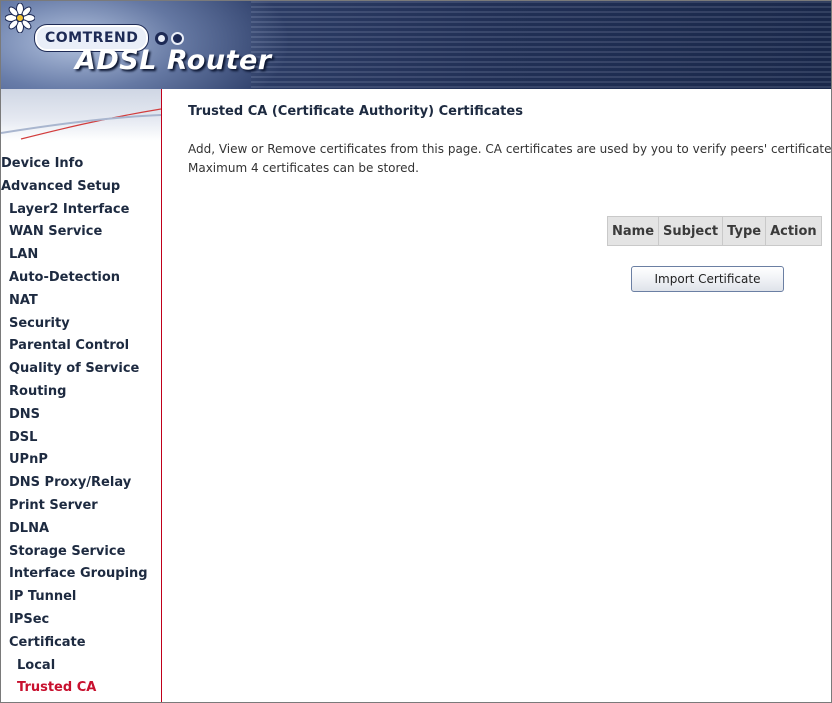 This screenshot has height=703, width=832. I want to click on description-line-2: Maximum 4 certificates can be stored., so click(303, 168).